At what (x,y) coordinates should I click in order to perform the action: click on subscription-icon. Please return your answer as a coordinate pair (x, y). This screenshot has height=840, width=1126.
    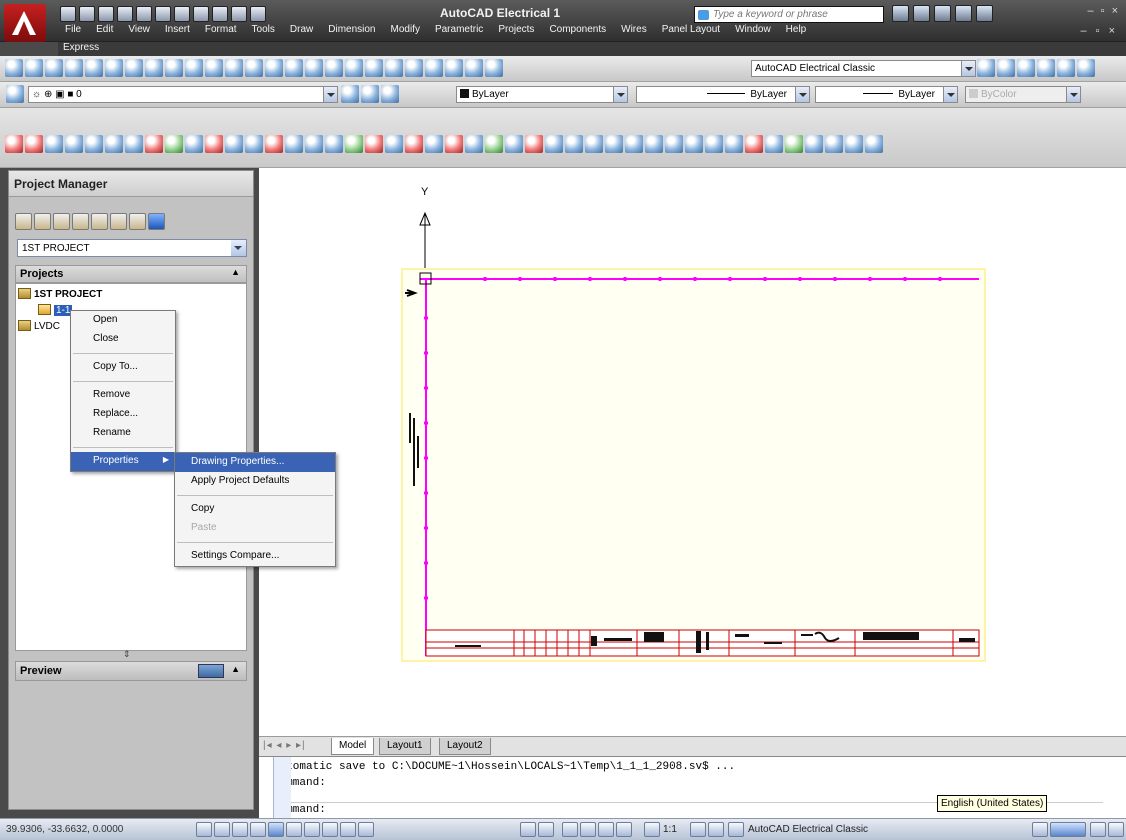
    Looking at the image, I should click on (921, 13).